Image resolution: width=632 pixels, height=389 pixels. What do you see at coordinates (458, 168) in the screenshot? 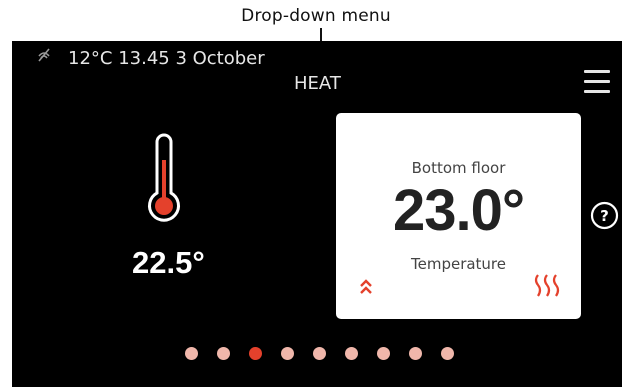
I see `zone-name: Bottom floor` at bounding box center [458, 168].